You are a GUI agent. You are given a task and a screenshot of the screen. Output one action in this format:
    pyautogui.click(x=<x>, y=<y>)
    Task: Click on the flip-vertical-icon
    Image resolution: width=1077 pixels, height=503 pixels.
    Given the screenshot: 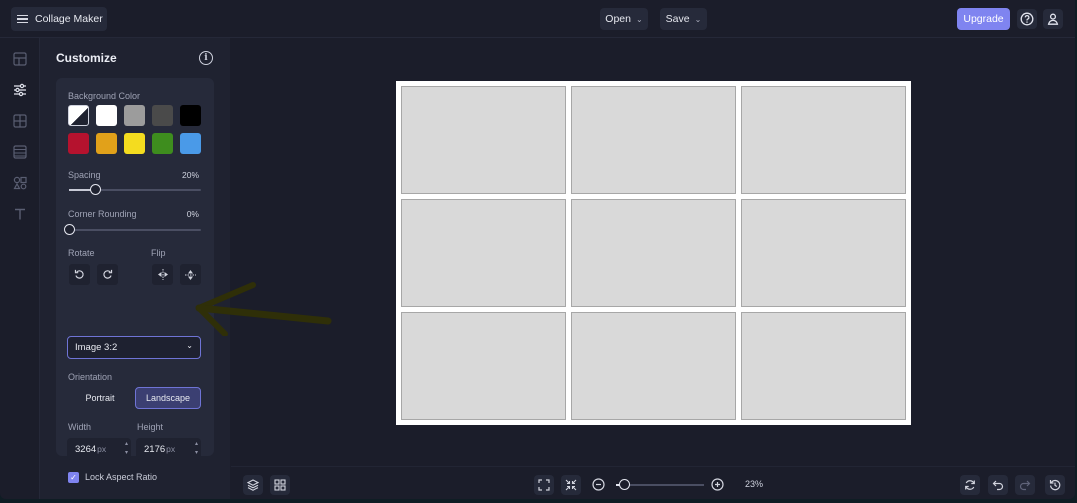 What is the action you would take?
    pyautogui.click(x=190, y=274)
    